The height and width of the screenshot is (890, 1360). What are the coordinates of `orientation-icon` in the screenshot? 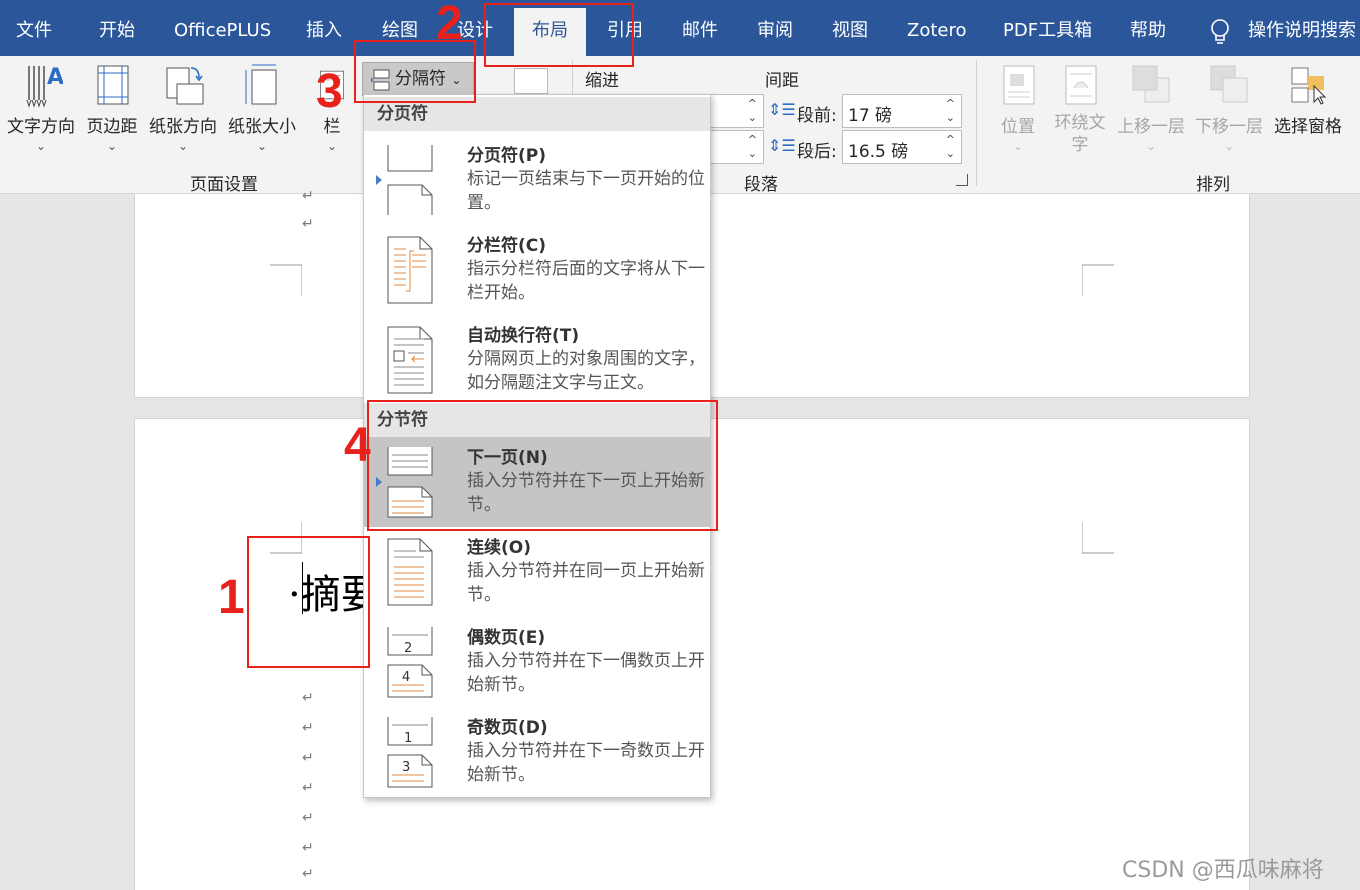 It's located at (183, 85).